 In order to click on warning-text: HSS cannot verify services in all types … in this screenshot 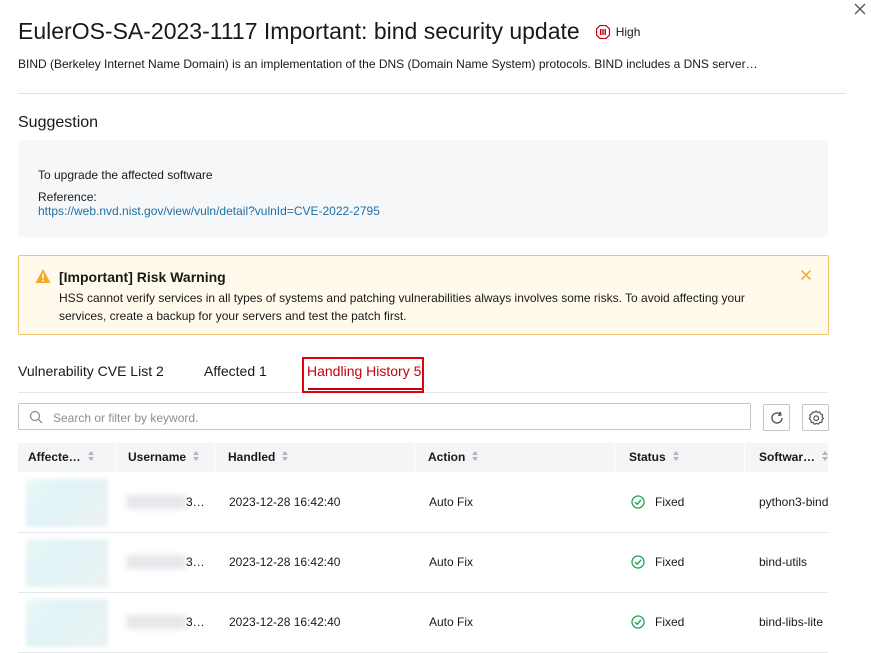, I will do `click(402, 307)`.